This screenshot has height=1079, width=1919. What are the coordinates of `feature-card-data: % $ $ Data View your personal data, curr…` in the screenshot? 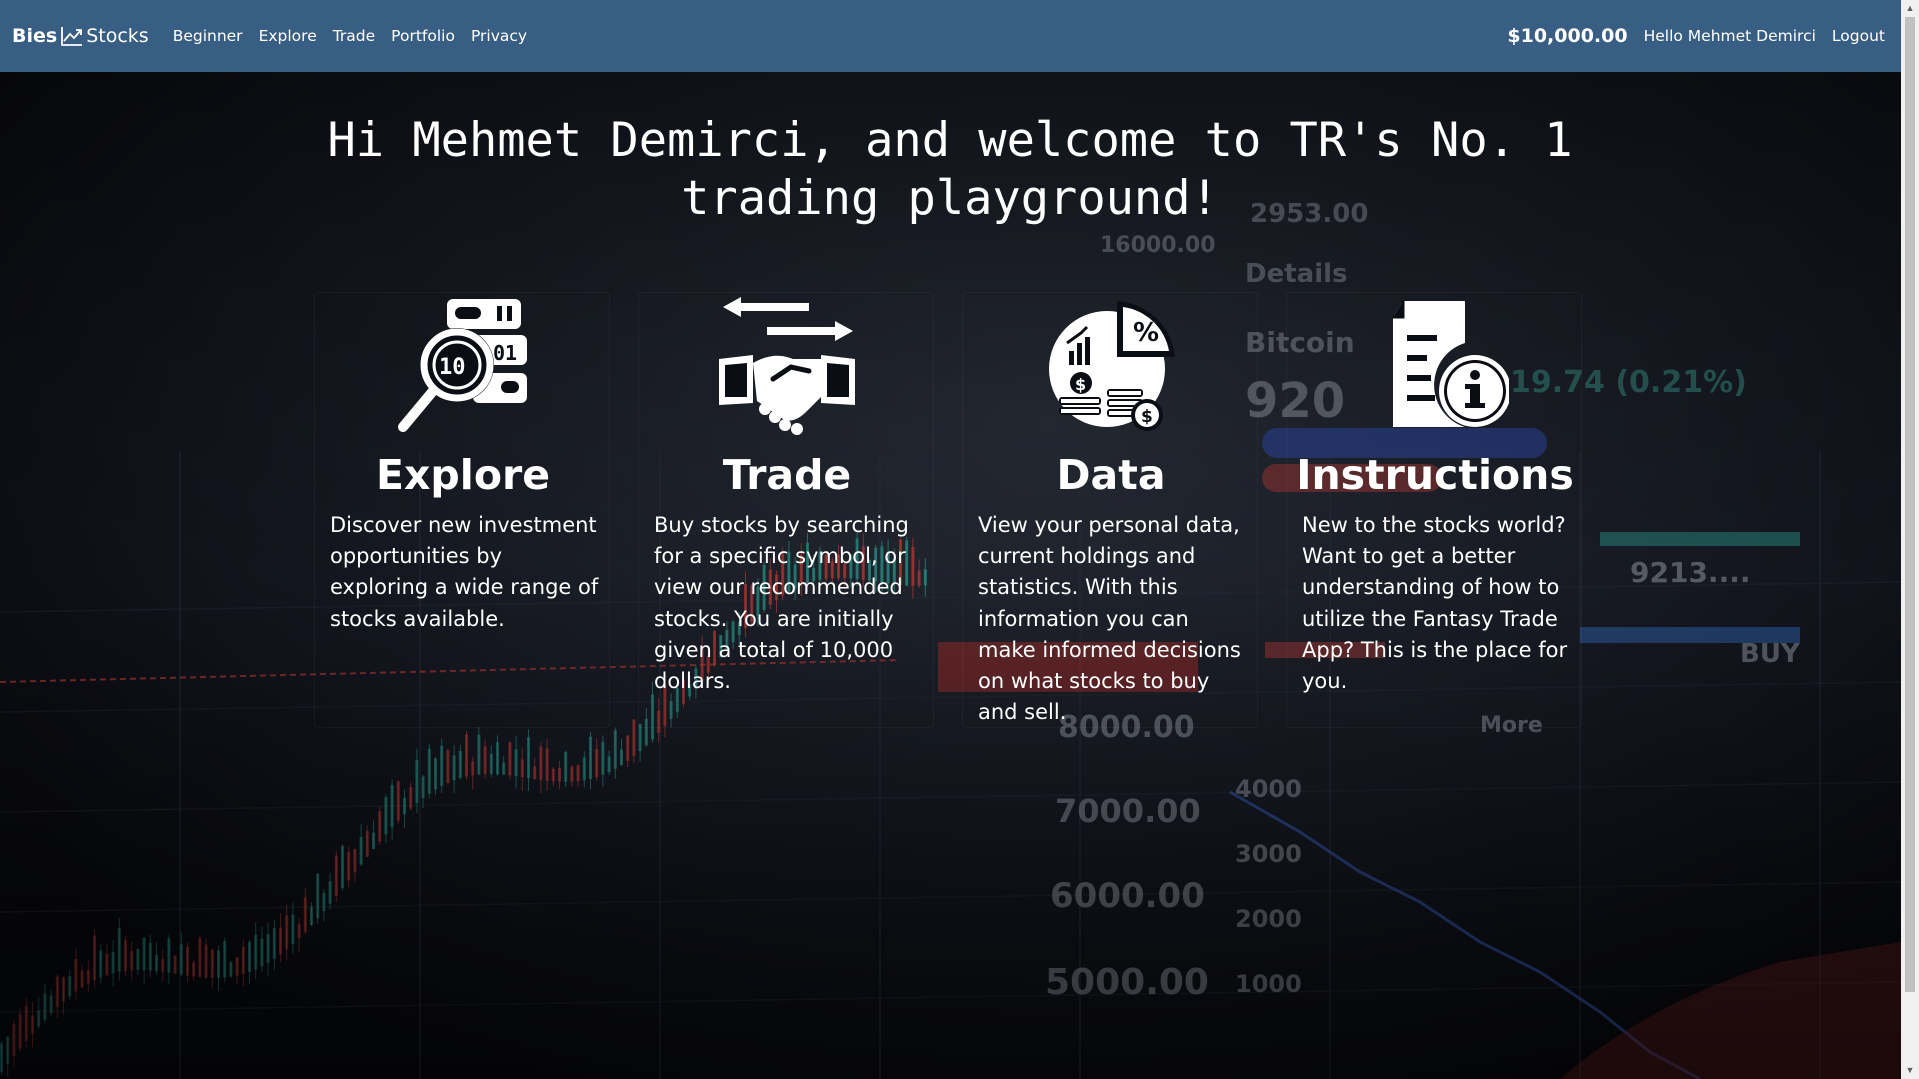 It's located at (1110, 510).